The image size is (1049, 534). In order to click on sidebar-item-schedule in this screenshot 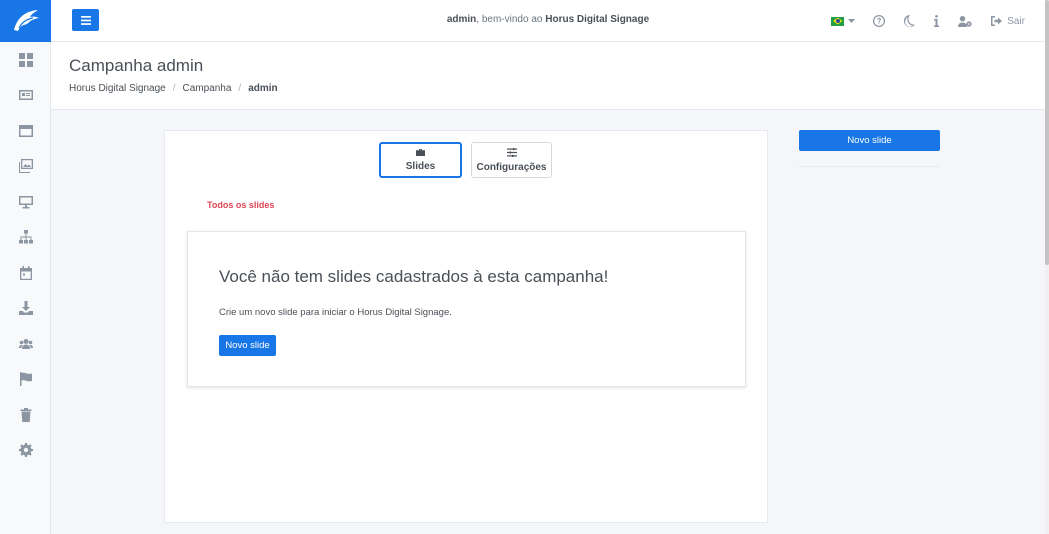, I will do `click(25, 273)`.